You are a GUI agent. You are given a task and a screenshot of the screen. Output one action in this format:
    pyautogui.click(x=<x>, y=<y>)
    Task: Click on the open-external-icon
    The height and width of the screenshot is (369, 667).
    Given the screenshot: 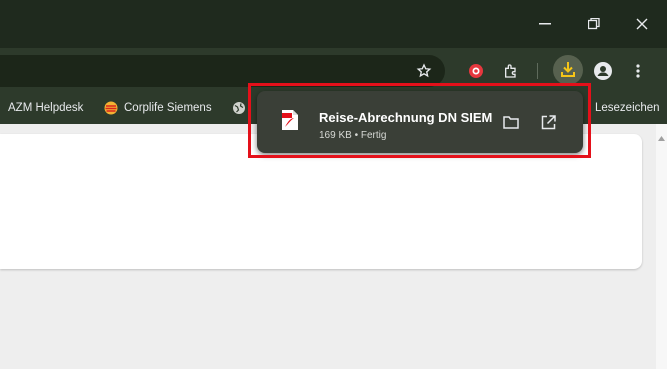 What is the action you would take?
    pyautogui.click(x=548, y=122)
    